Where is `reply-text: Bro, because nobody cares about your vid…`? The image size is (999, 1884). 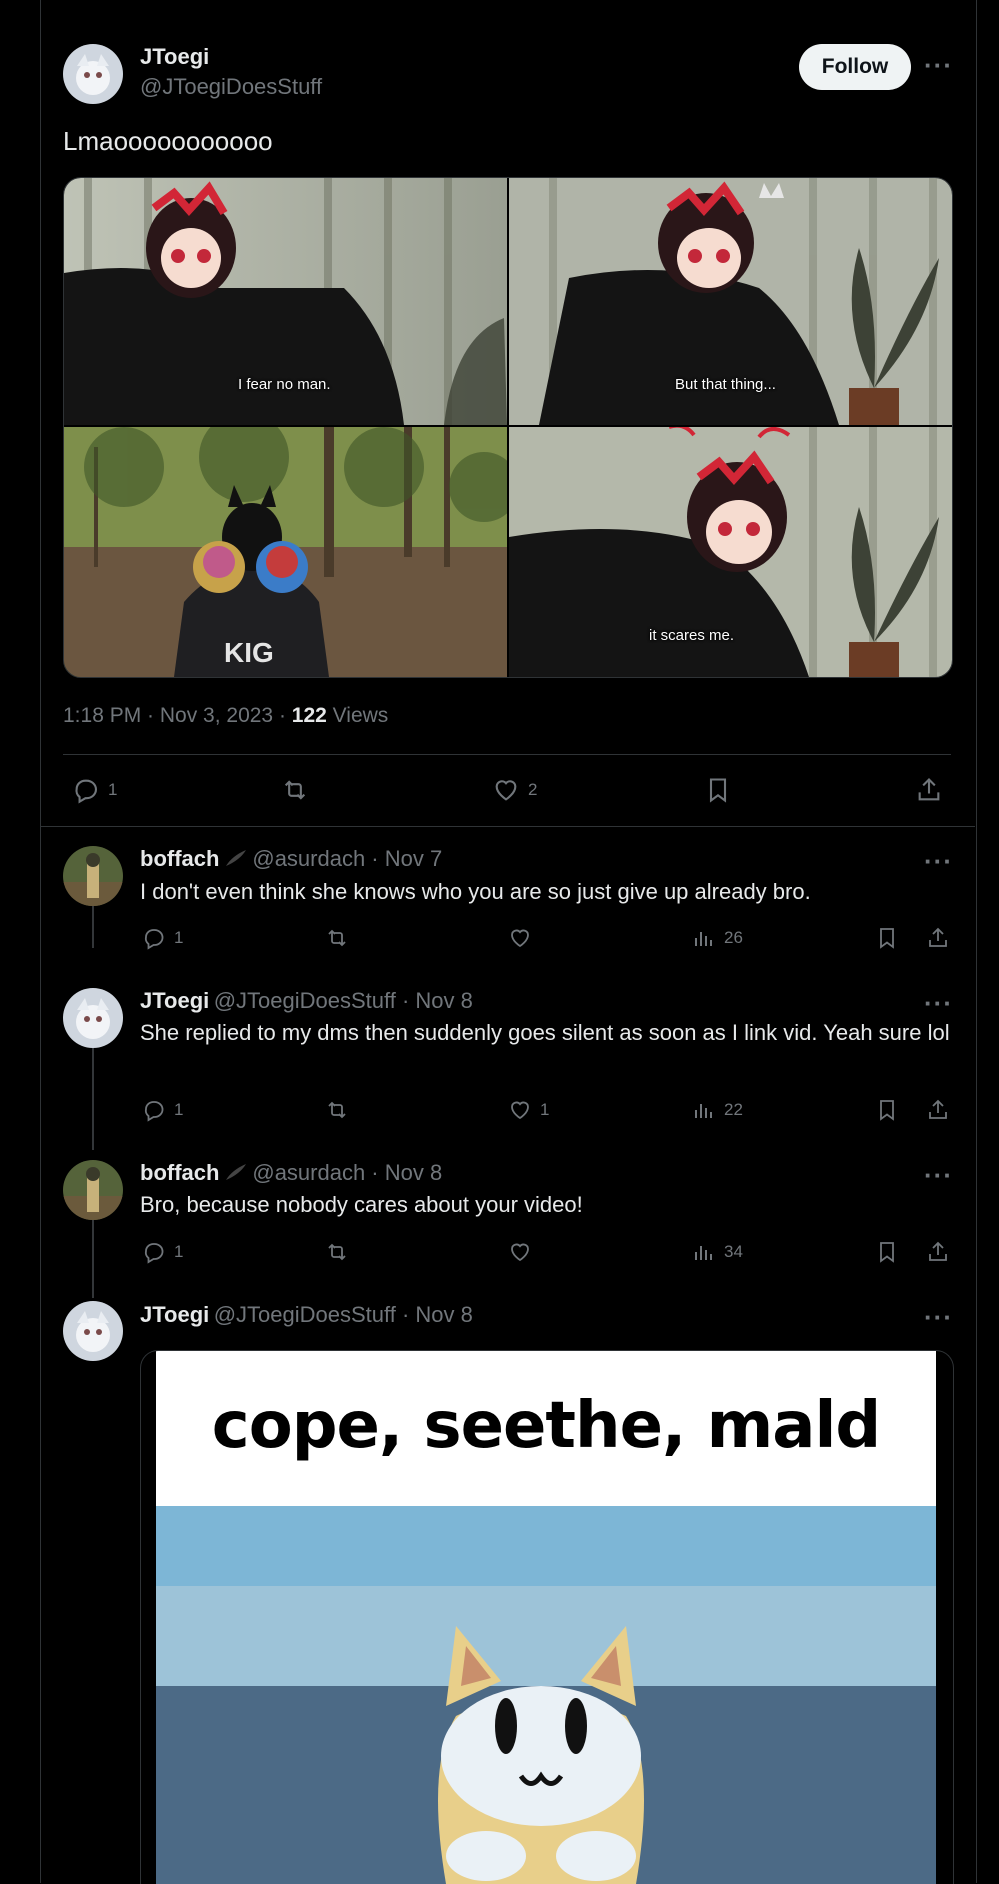 reply-text: Bro, because nobody cares about your vid… is located at coordinates (361, 1204).